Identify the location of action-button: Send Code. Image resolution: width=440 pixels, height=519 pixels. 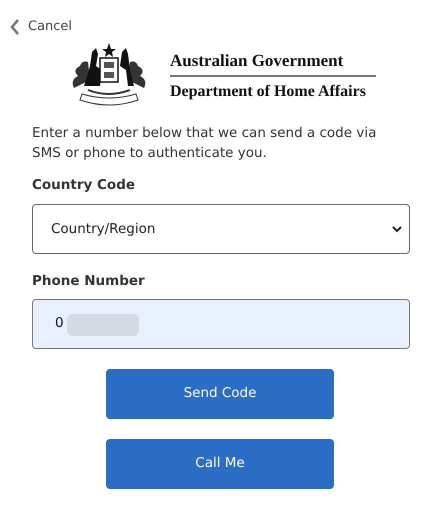
(220, 393).